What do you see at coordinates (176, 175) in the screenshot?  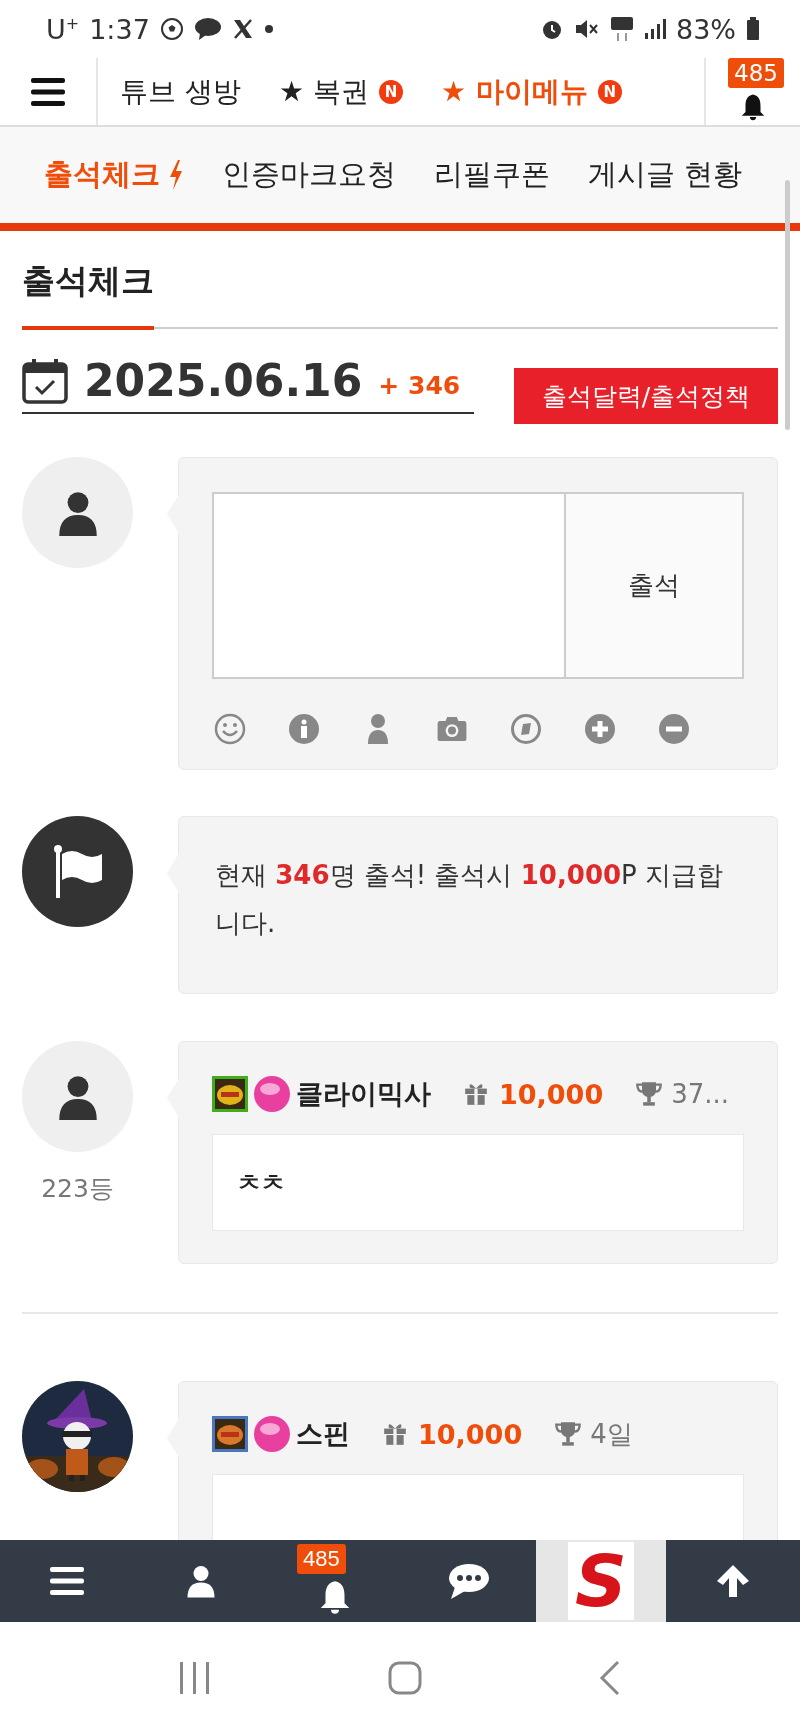 I see `lightning-icon` at bounding box center [176, 175].